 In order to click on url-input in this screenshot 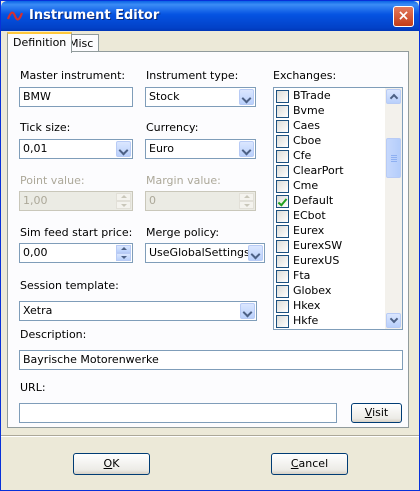, I will do `click(178, 413)`.